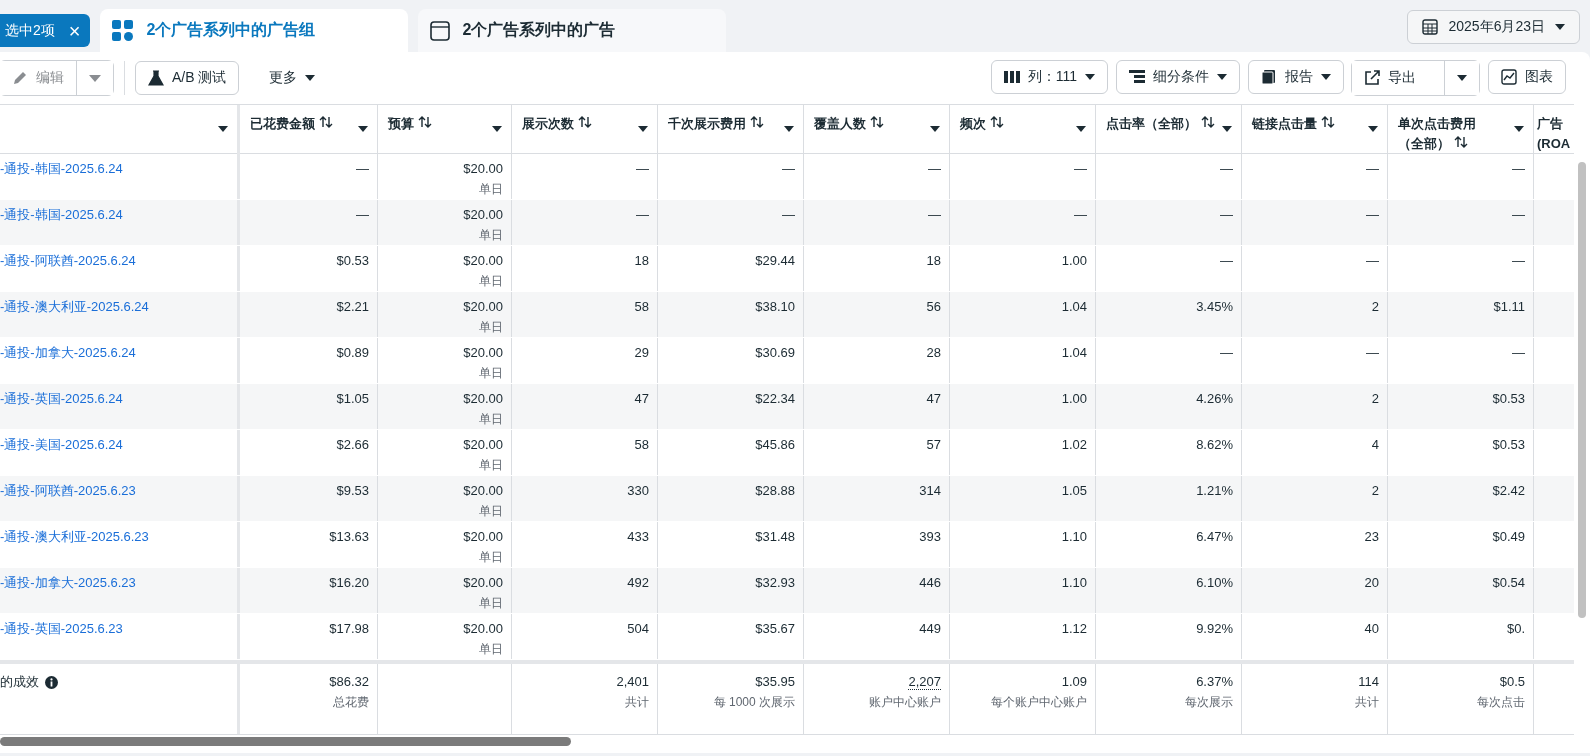 The image size is (1590, 756). I want to click on breakdown-button: 细分条件, so click(1178, 77).